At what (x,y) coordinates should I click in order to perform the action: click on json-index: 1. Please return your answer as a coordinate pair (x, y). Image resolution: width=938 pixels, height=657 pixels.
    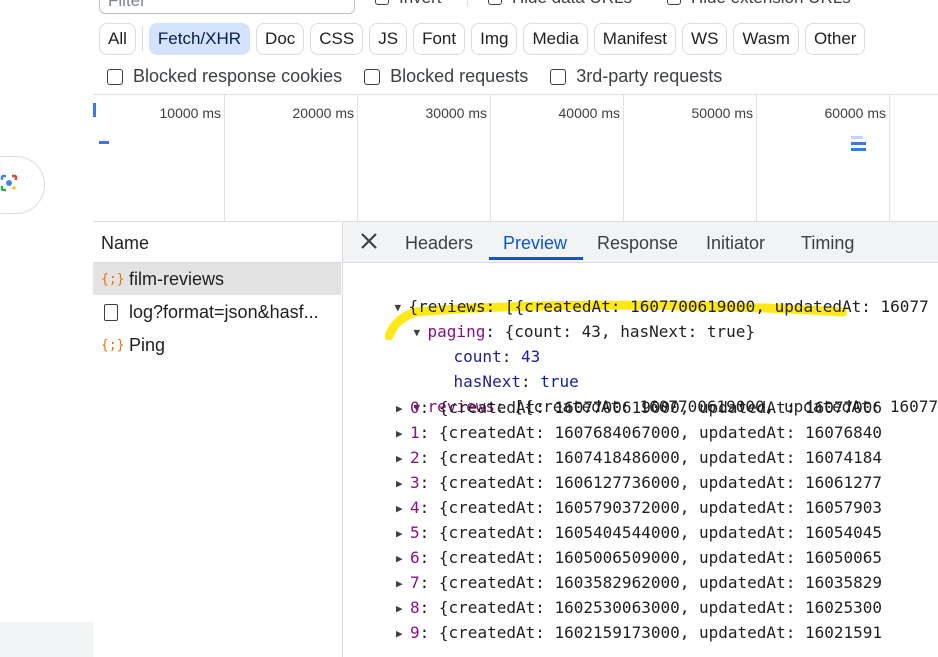
    Looking at the image, I should click on (415, 432).